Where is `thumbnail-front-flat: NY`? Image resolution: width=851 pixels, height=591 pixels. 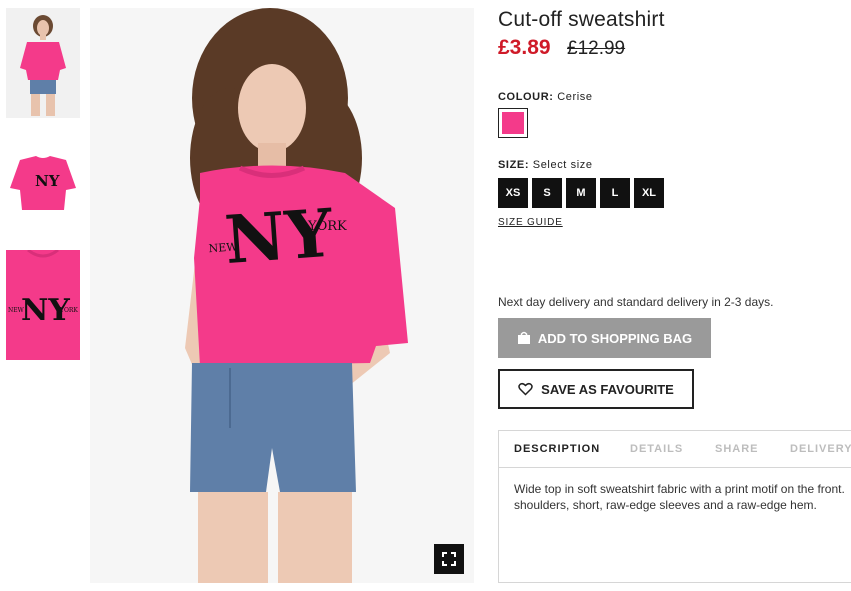 thumbnail-front-flat: NY is located at coordinates (43, 185).